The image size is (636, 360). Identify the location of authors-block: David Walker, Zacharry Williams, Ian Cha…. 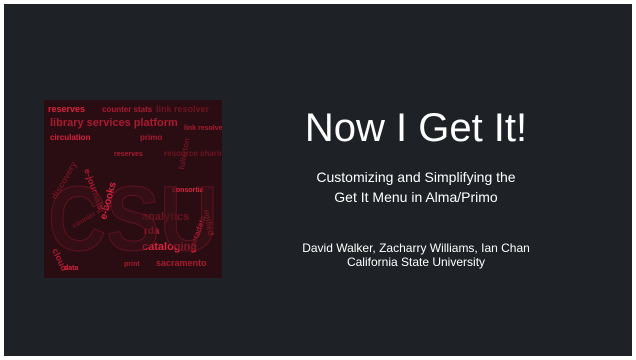
(416, 255).